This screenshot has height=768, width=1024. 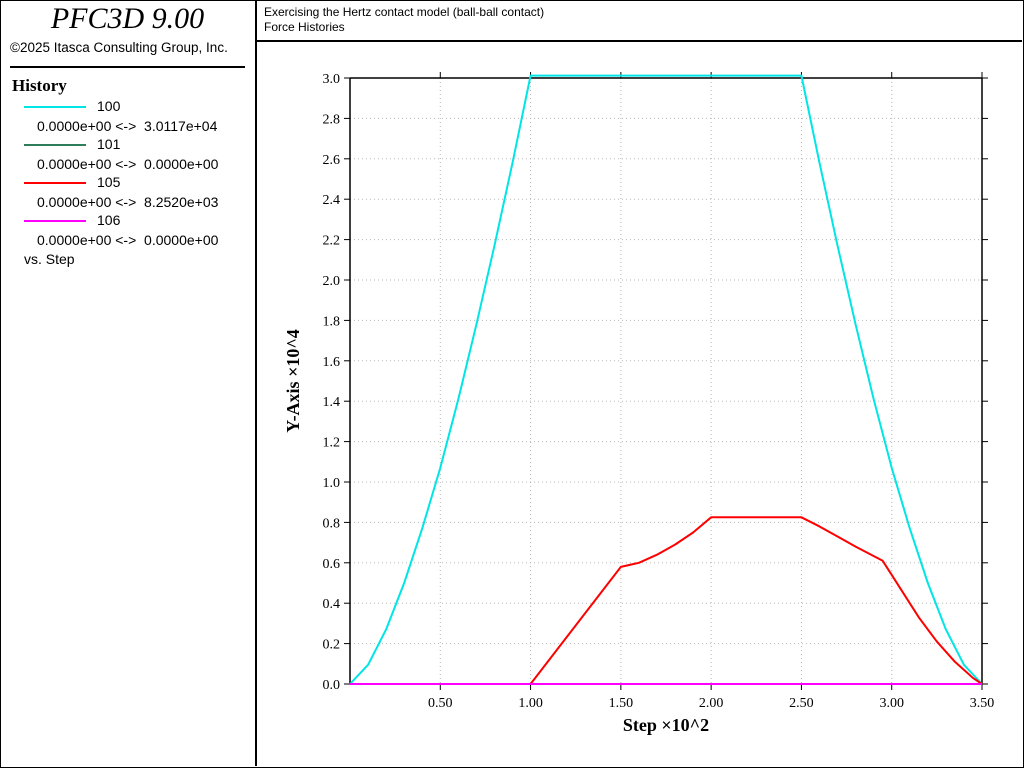 I want to click on x-tick-label: 2.50, so click(x=801, y=703).